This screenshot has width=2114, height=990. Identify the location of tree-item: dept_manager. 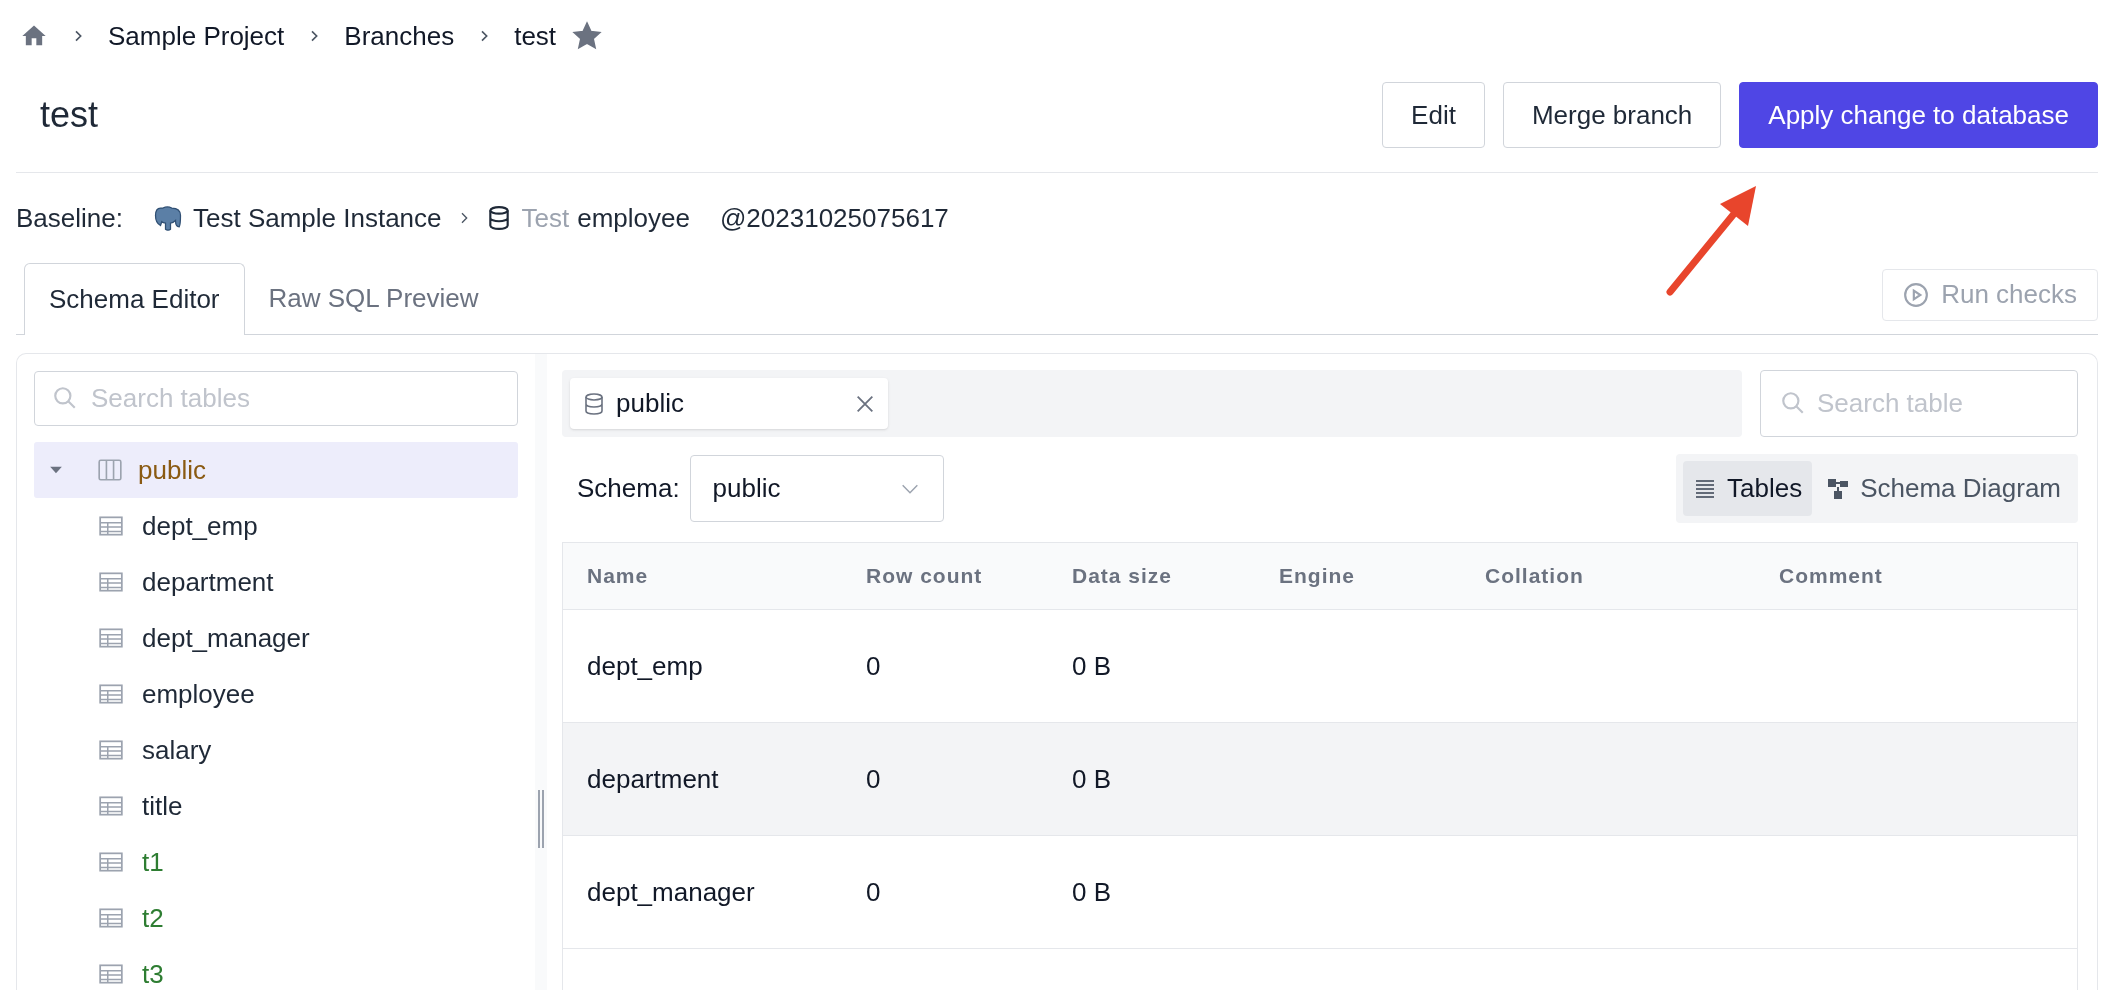
(276, 638).